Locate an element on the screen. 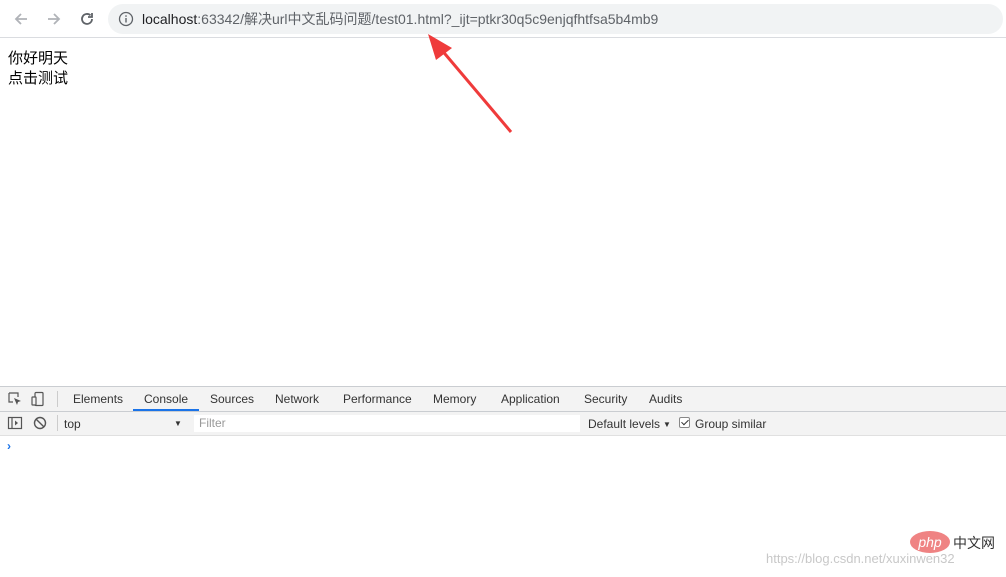 This screenshot has height=577, width=1006. log-levels-label: Default levels is located at coordinates (624, 424).